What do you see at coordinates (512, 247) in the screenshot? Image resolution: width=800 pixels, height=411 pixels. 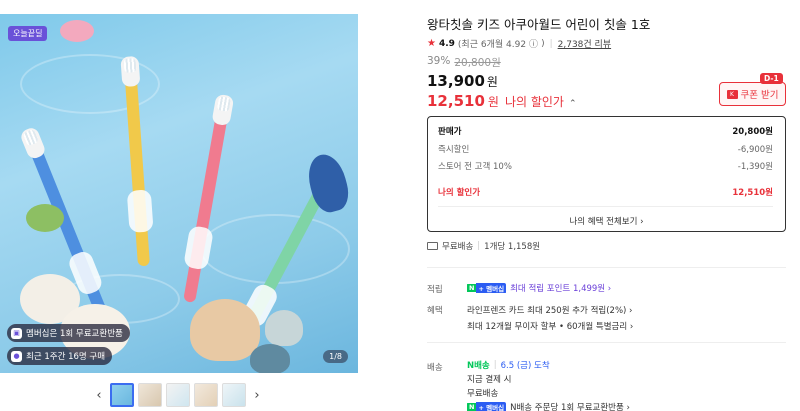 I see `per-unit-price: 1개당 1,158원` at bounding box center [512, 247].